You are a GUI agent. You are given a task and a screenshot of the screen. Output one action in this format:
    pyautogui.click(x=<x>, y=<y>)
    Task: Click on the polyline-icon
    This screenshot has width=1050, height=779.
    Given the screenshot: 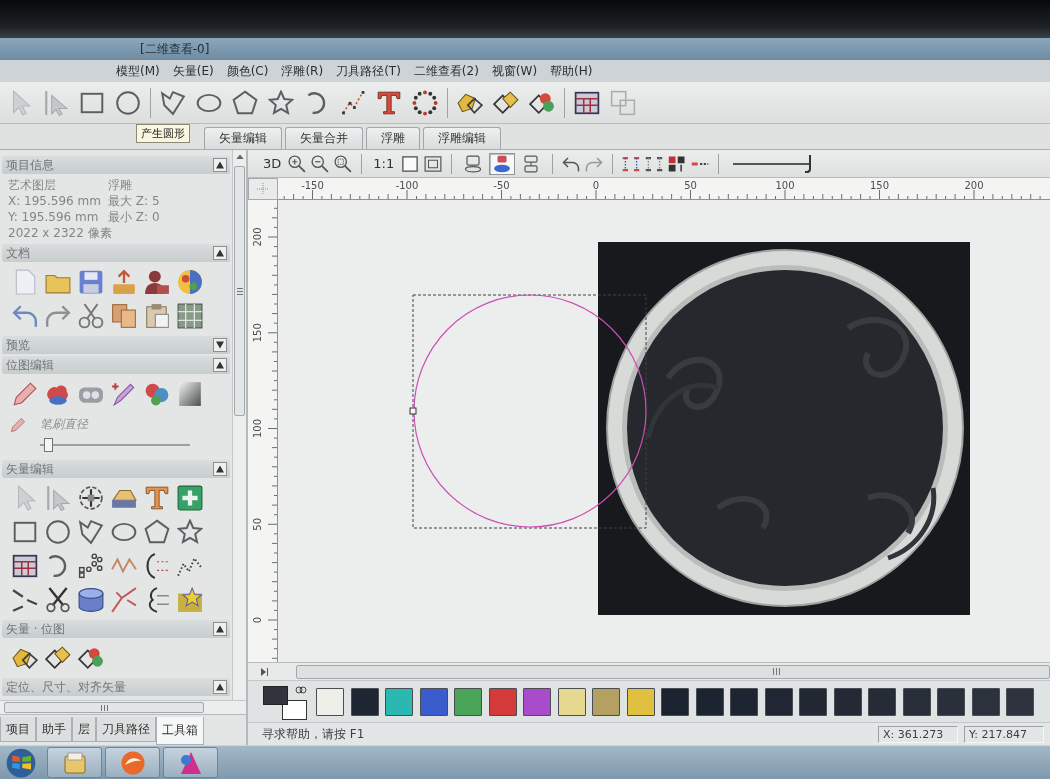 What is the action you would take?
    pyautogui.click(x=353, y=102)
    